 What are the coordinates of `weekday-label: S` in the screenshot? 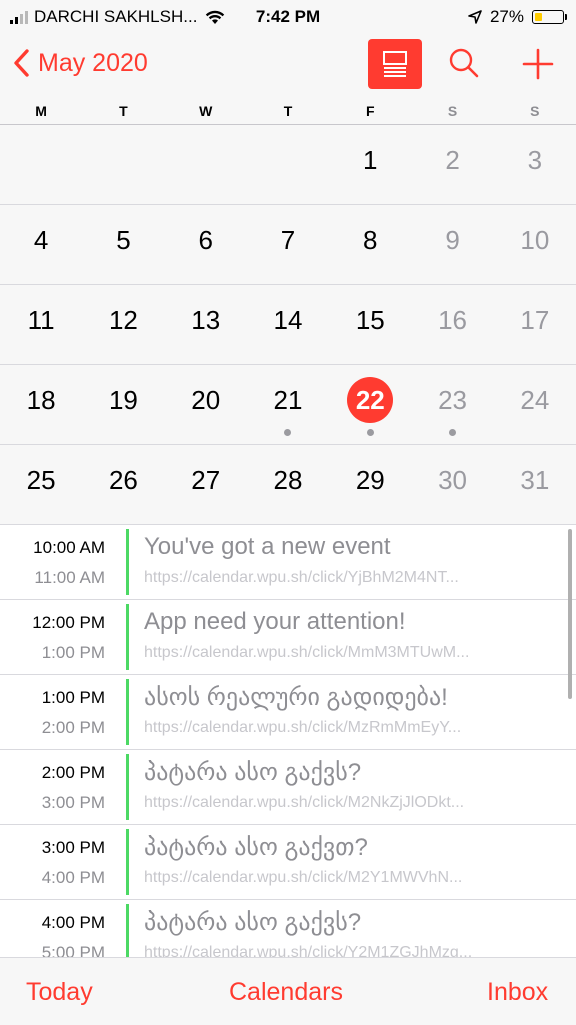 It's located at (535, 111).